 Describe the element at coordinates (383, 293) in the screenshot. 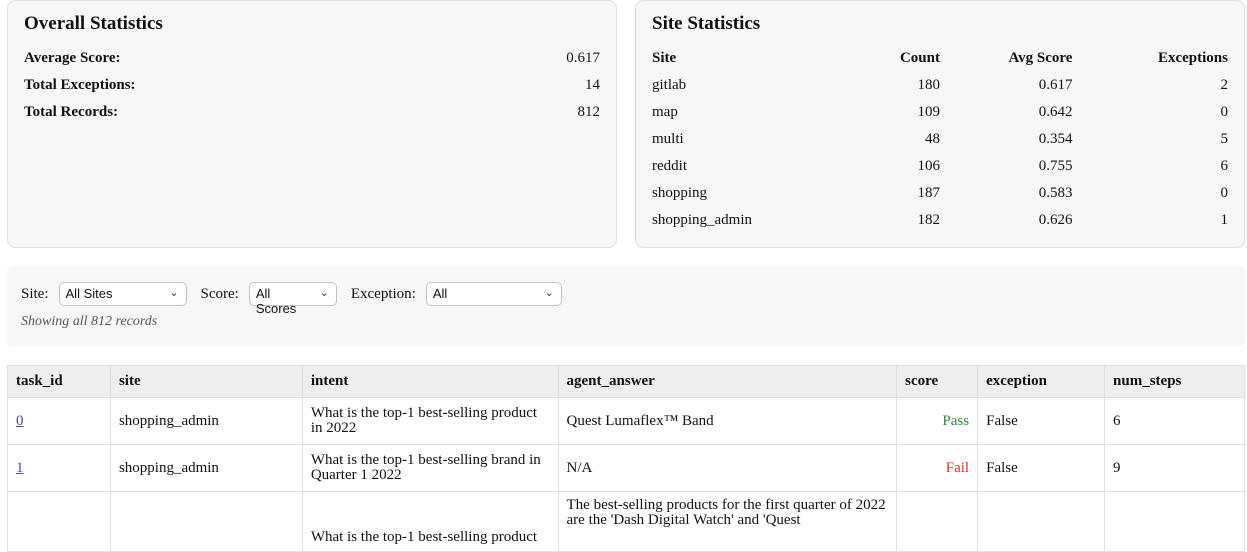

I see `exception-filter-label: Exception:` at that location.